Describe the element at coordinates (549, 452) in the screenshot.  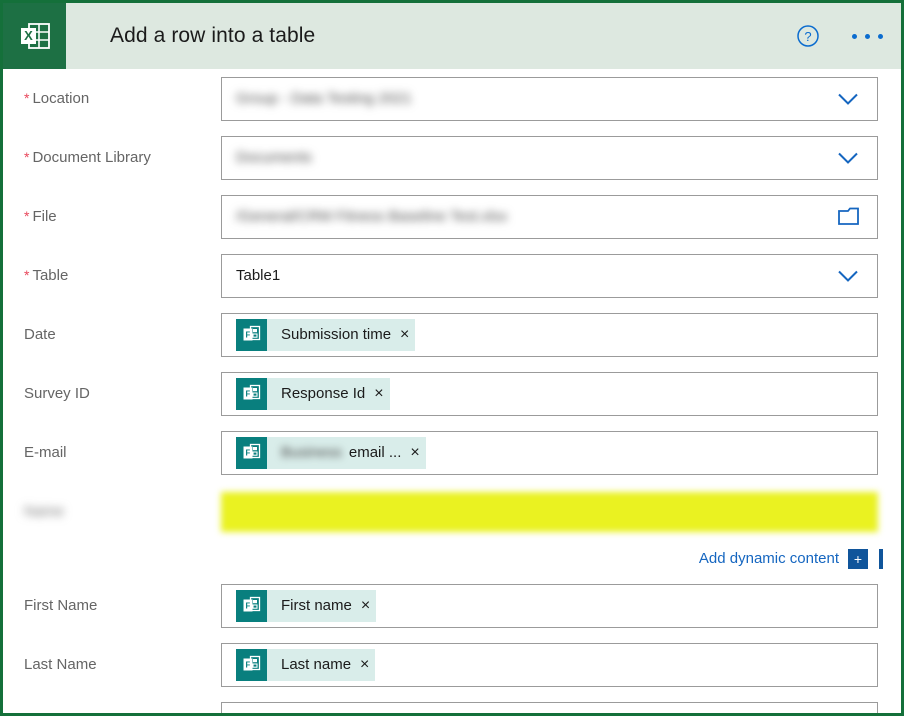
I see `email-input: F Business email ... ×` at that location.